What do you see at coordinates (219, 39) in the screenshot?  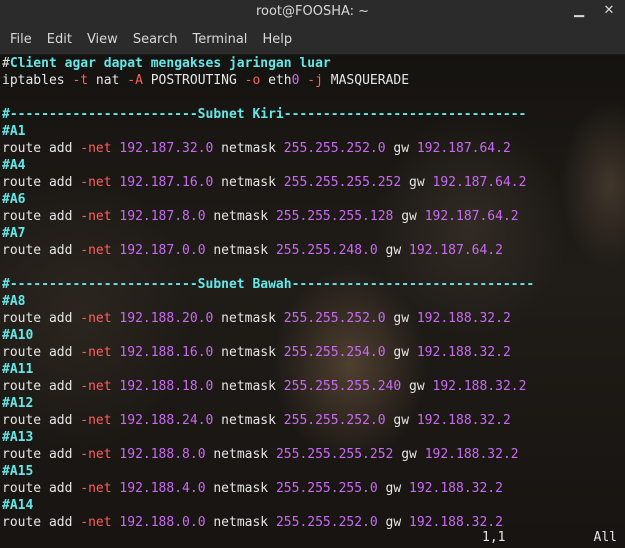 I see `menu-terminal: Terminal` at bounding box center [219, 39].